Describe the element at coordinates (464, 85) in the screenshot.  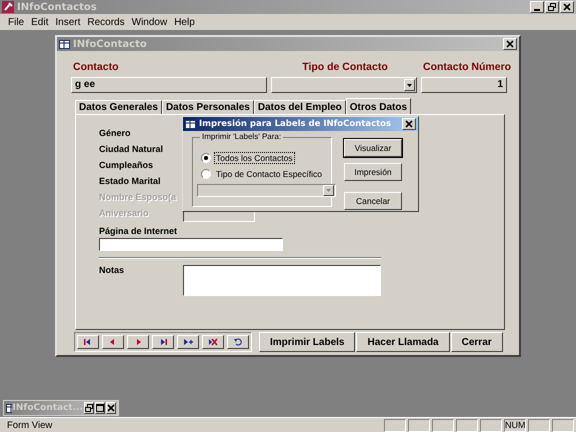
I see `input-field: 1` at that location.